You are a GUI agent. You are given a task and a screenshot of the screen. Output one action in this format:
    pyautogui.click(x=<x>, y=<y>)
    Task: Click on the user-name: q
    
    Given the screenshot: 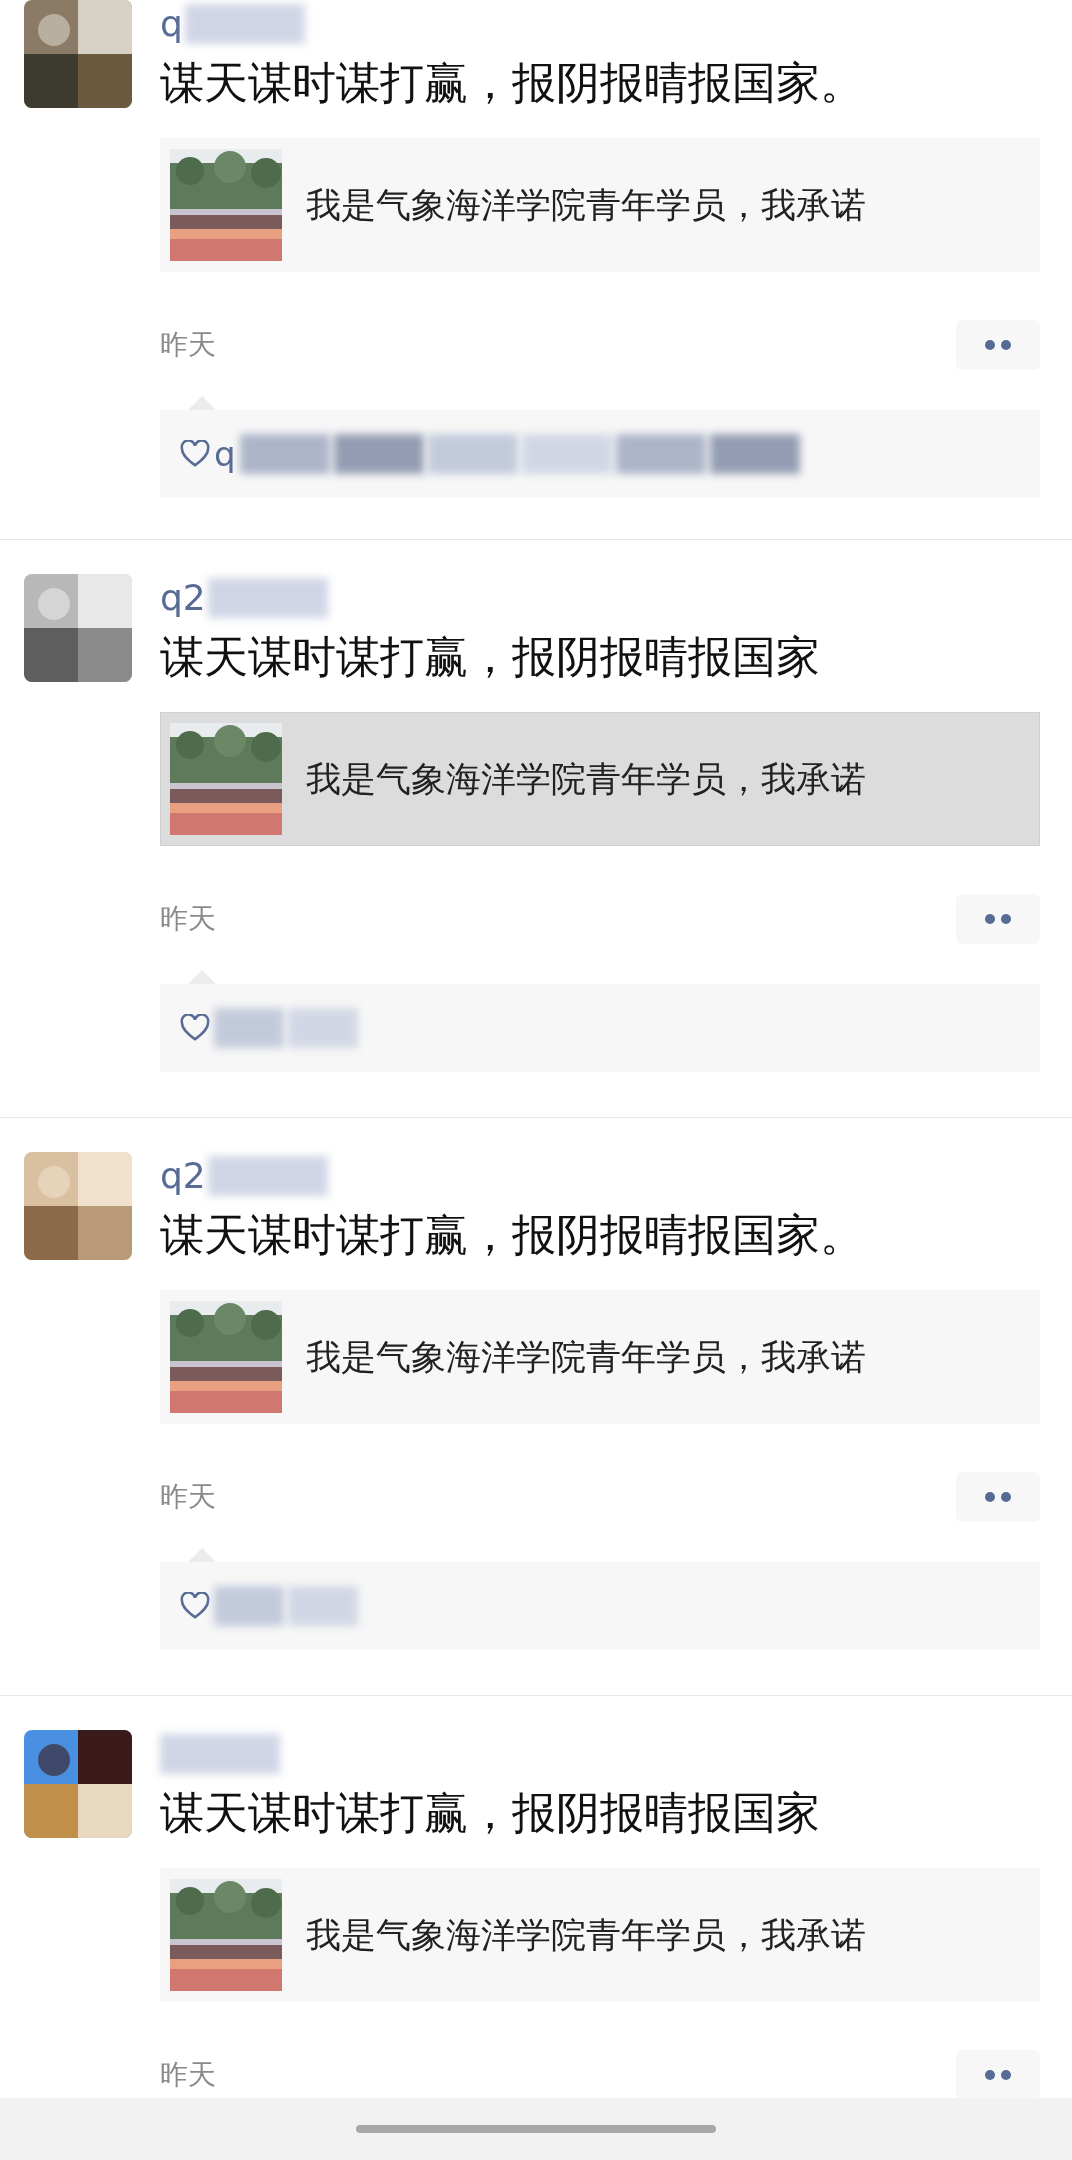 What is the action you would take?
    pyautogui.click(x=171, y=24)
    